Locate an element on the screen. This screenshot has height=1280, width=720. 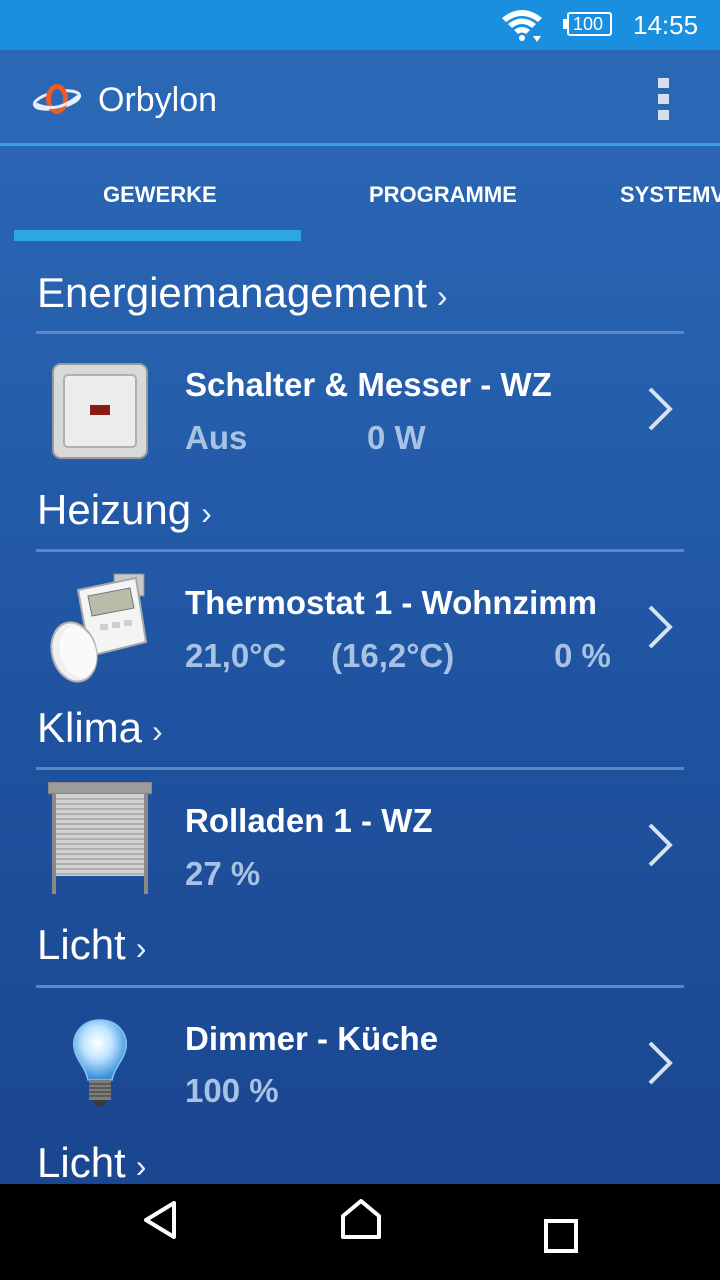
battery-level: 100 is located at coordinates (588, 24).